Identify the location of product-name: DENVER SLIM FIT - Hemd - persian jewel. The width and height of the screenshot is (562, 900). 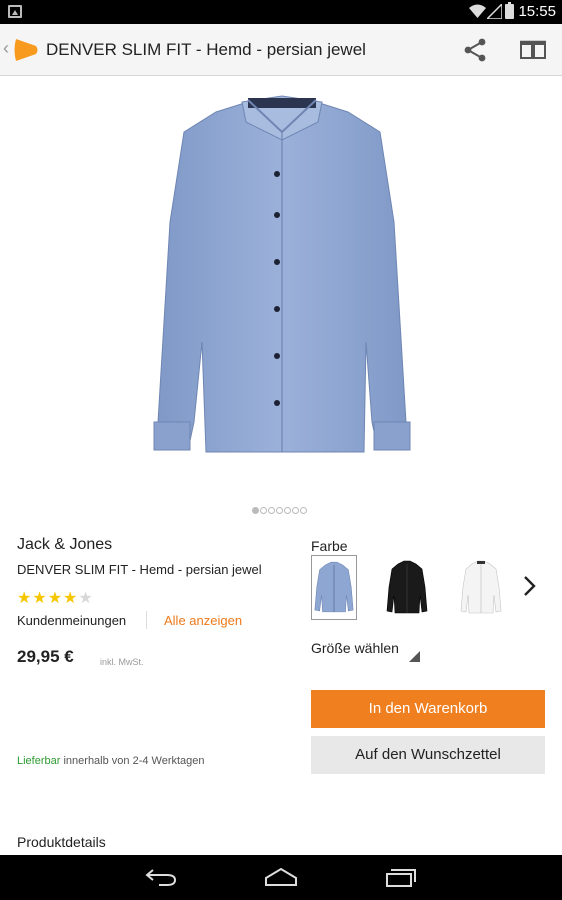
(139, 569).